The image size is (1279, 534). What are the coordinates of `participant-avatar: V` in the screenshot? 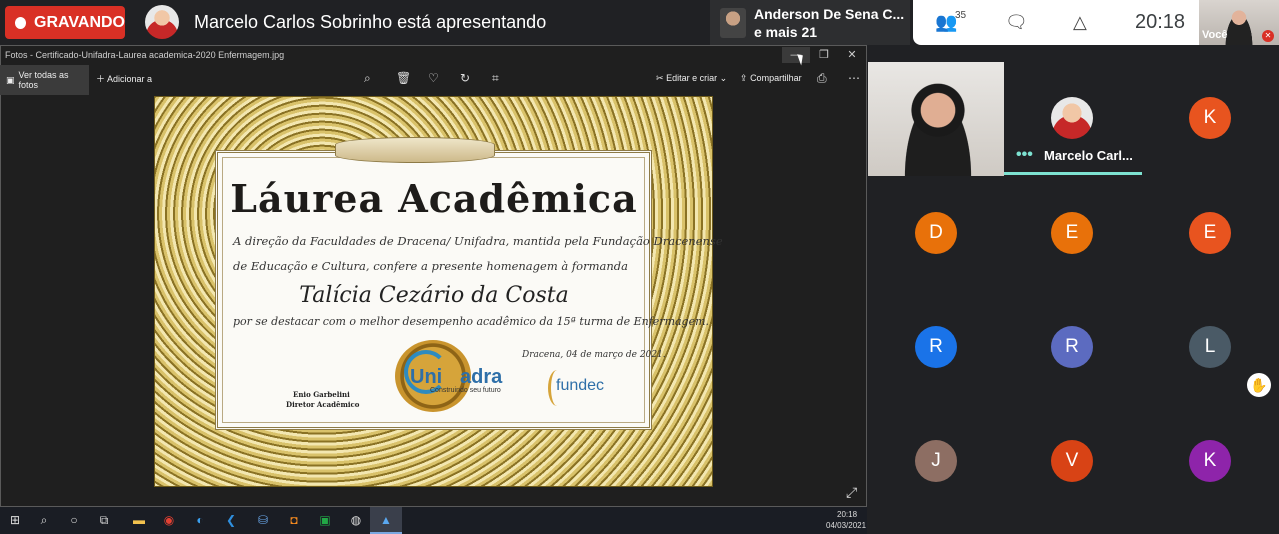 It's located at (1072, 461).